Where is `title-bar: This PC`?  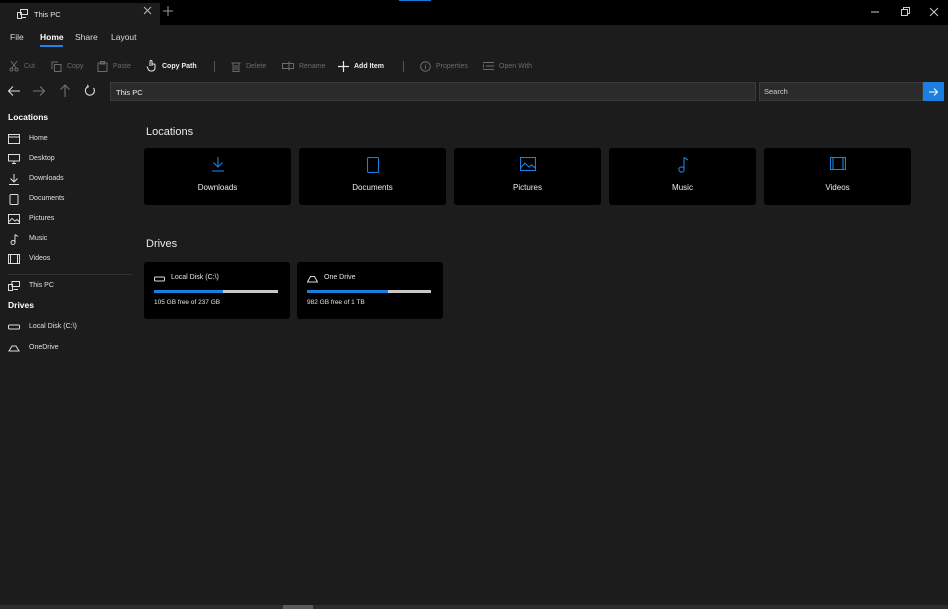
title-bar: This PC is located at coordinates (474, 12).